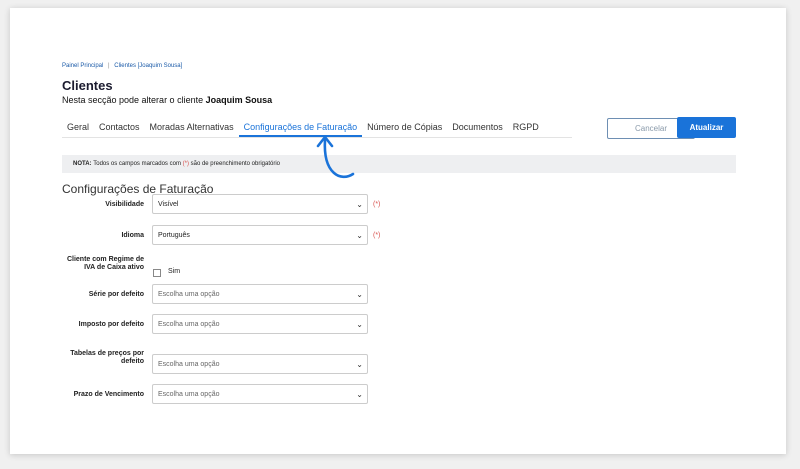  I want to click on tab-numero-copias: Número de Cópias, so click(404, 128).